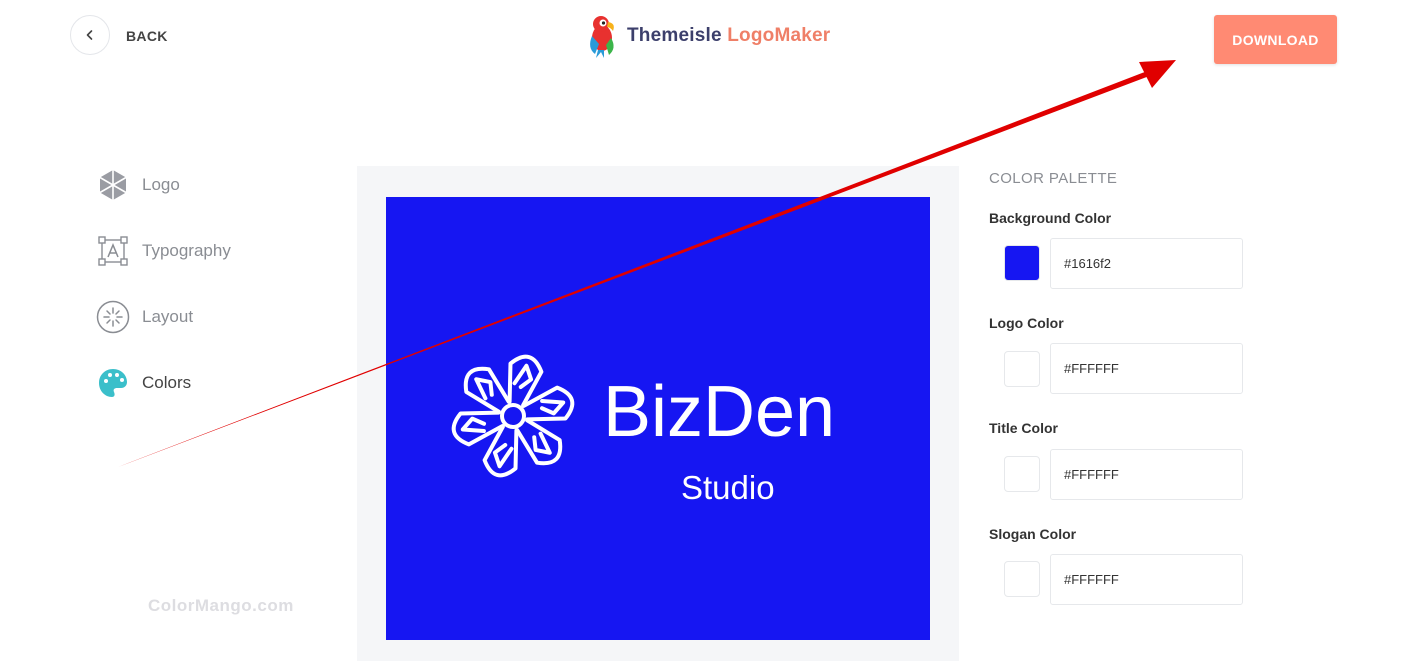  I want to click on back-button, so click(90, 35).